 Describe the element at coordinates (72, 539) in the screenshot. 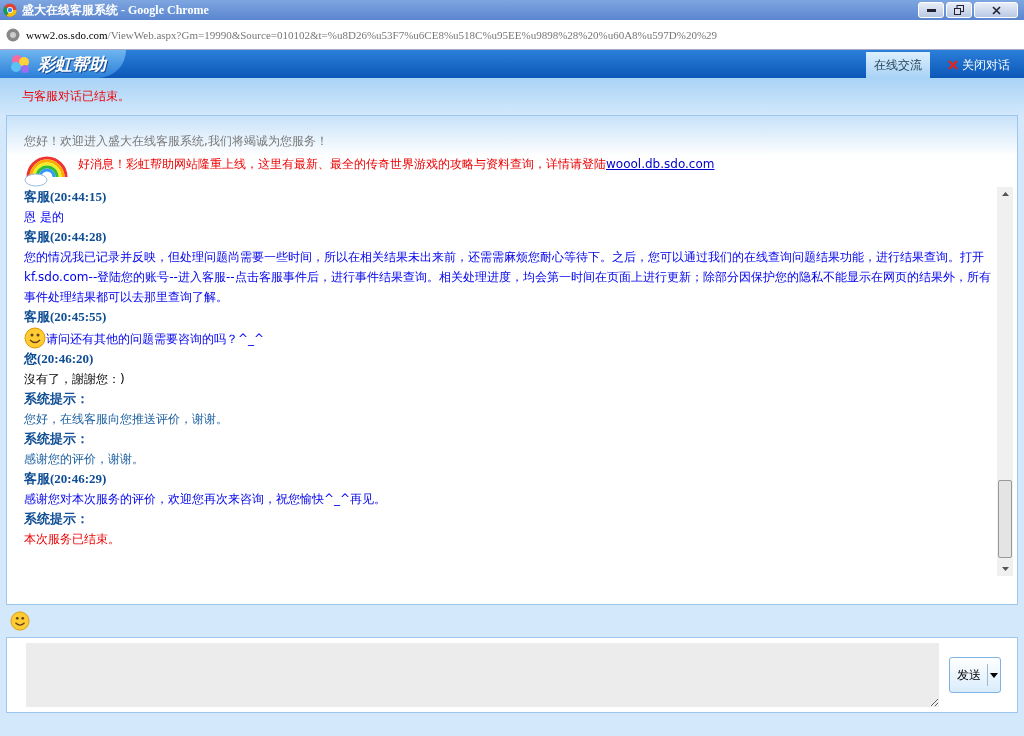

I see `message-text: 本次服务已结束。` at that location.